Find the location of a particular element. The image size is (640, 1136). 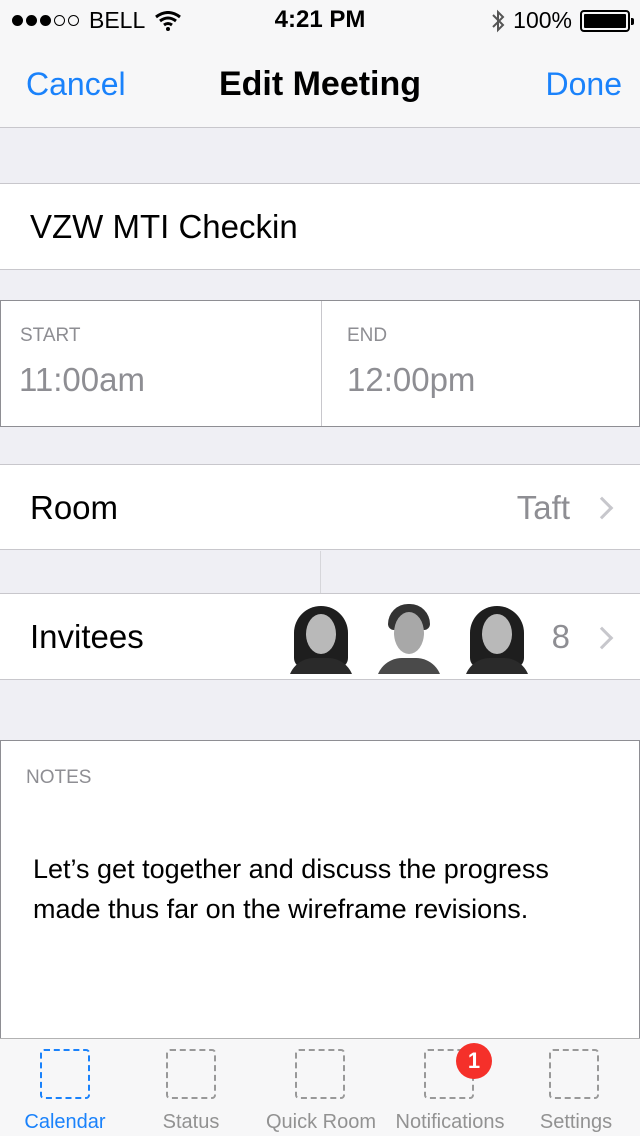

end-value: 12:00pm is located at coordinates (411, 379).